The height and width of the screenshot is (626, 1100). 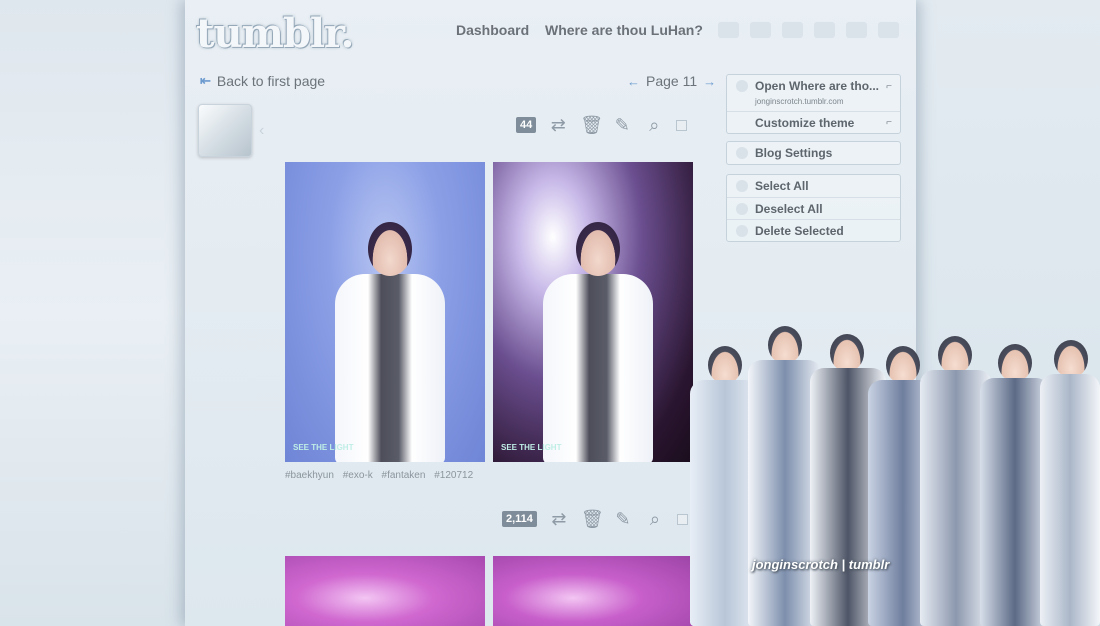 What do you see at coordinates (519, 519) in the screenshot?
I see `note-count-badge: 2,114` at bounding box center [519, 519].